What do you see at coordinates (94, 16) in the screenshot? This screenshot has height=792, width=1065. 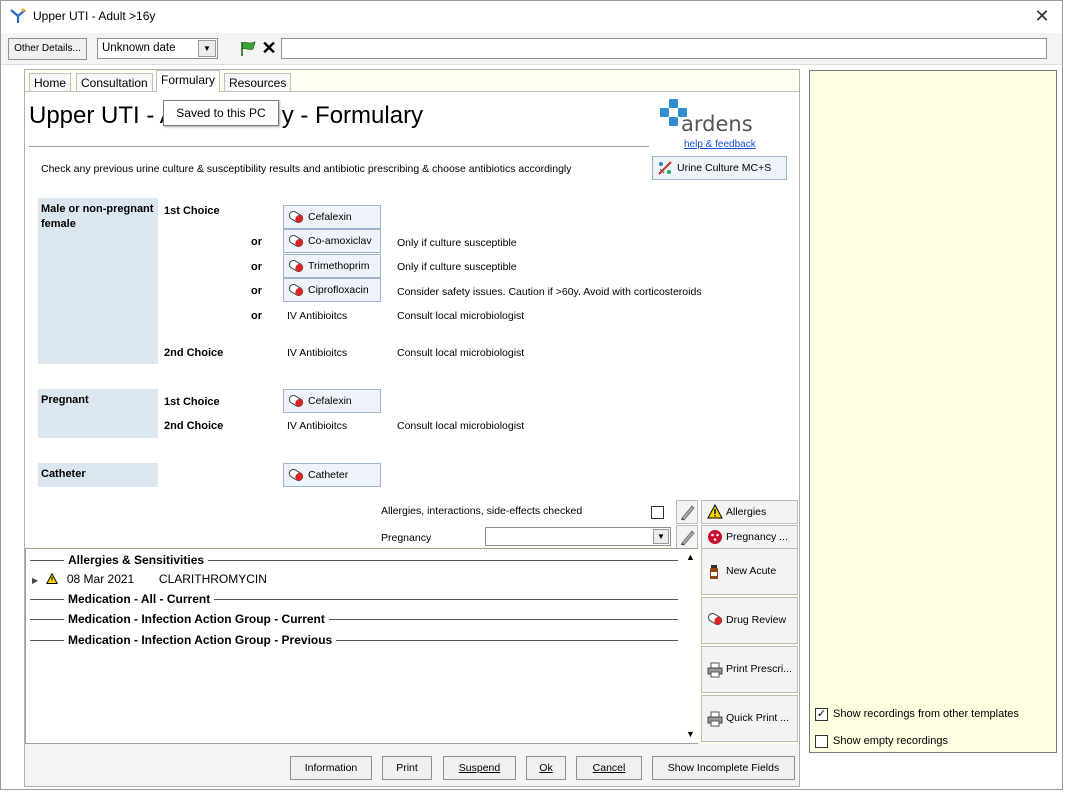 I see `window-title: Upper UTI - Adult >16y` at bounding box center [94, 16].